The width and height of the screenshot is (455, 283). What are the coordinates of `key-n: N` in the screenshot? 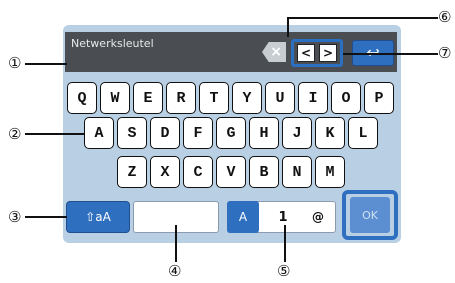 It's located at (297, 172).